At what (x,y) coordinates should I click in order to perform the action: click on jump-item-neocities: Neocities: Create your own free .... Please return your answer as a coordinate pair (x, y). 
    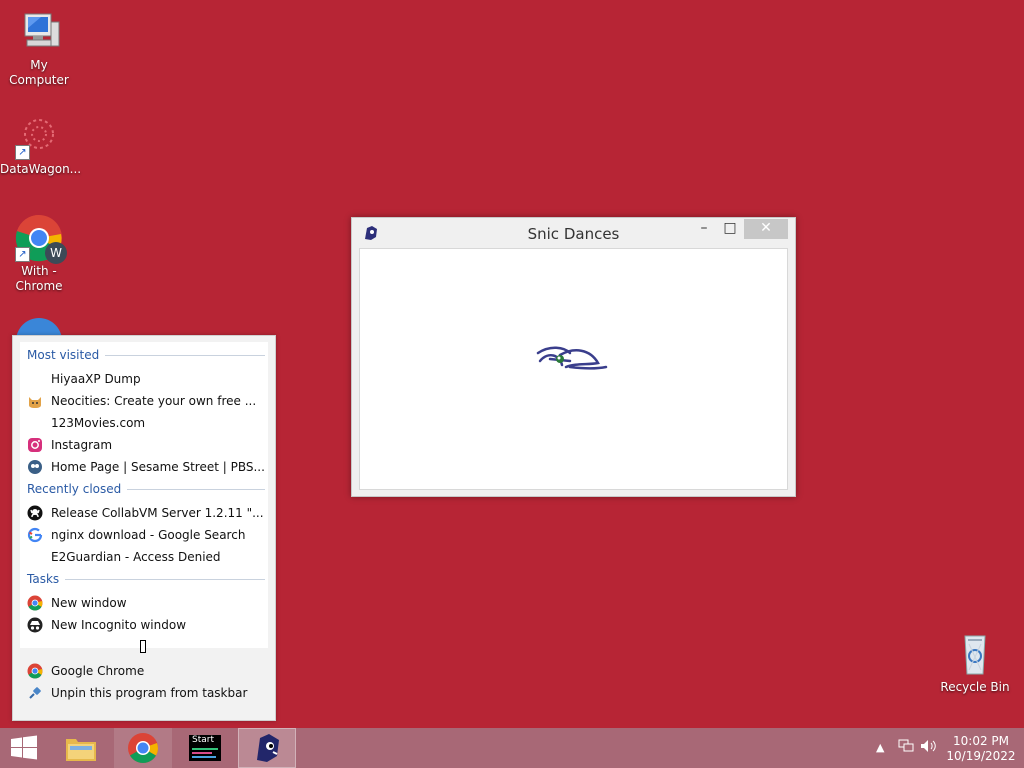
    Looking at the image, I should click on (141, 401).